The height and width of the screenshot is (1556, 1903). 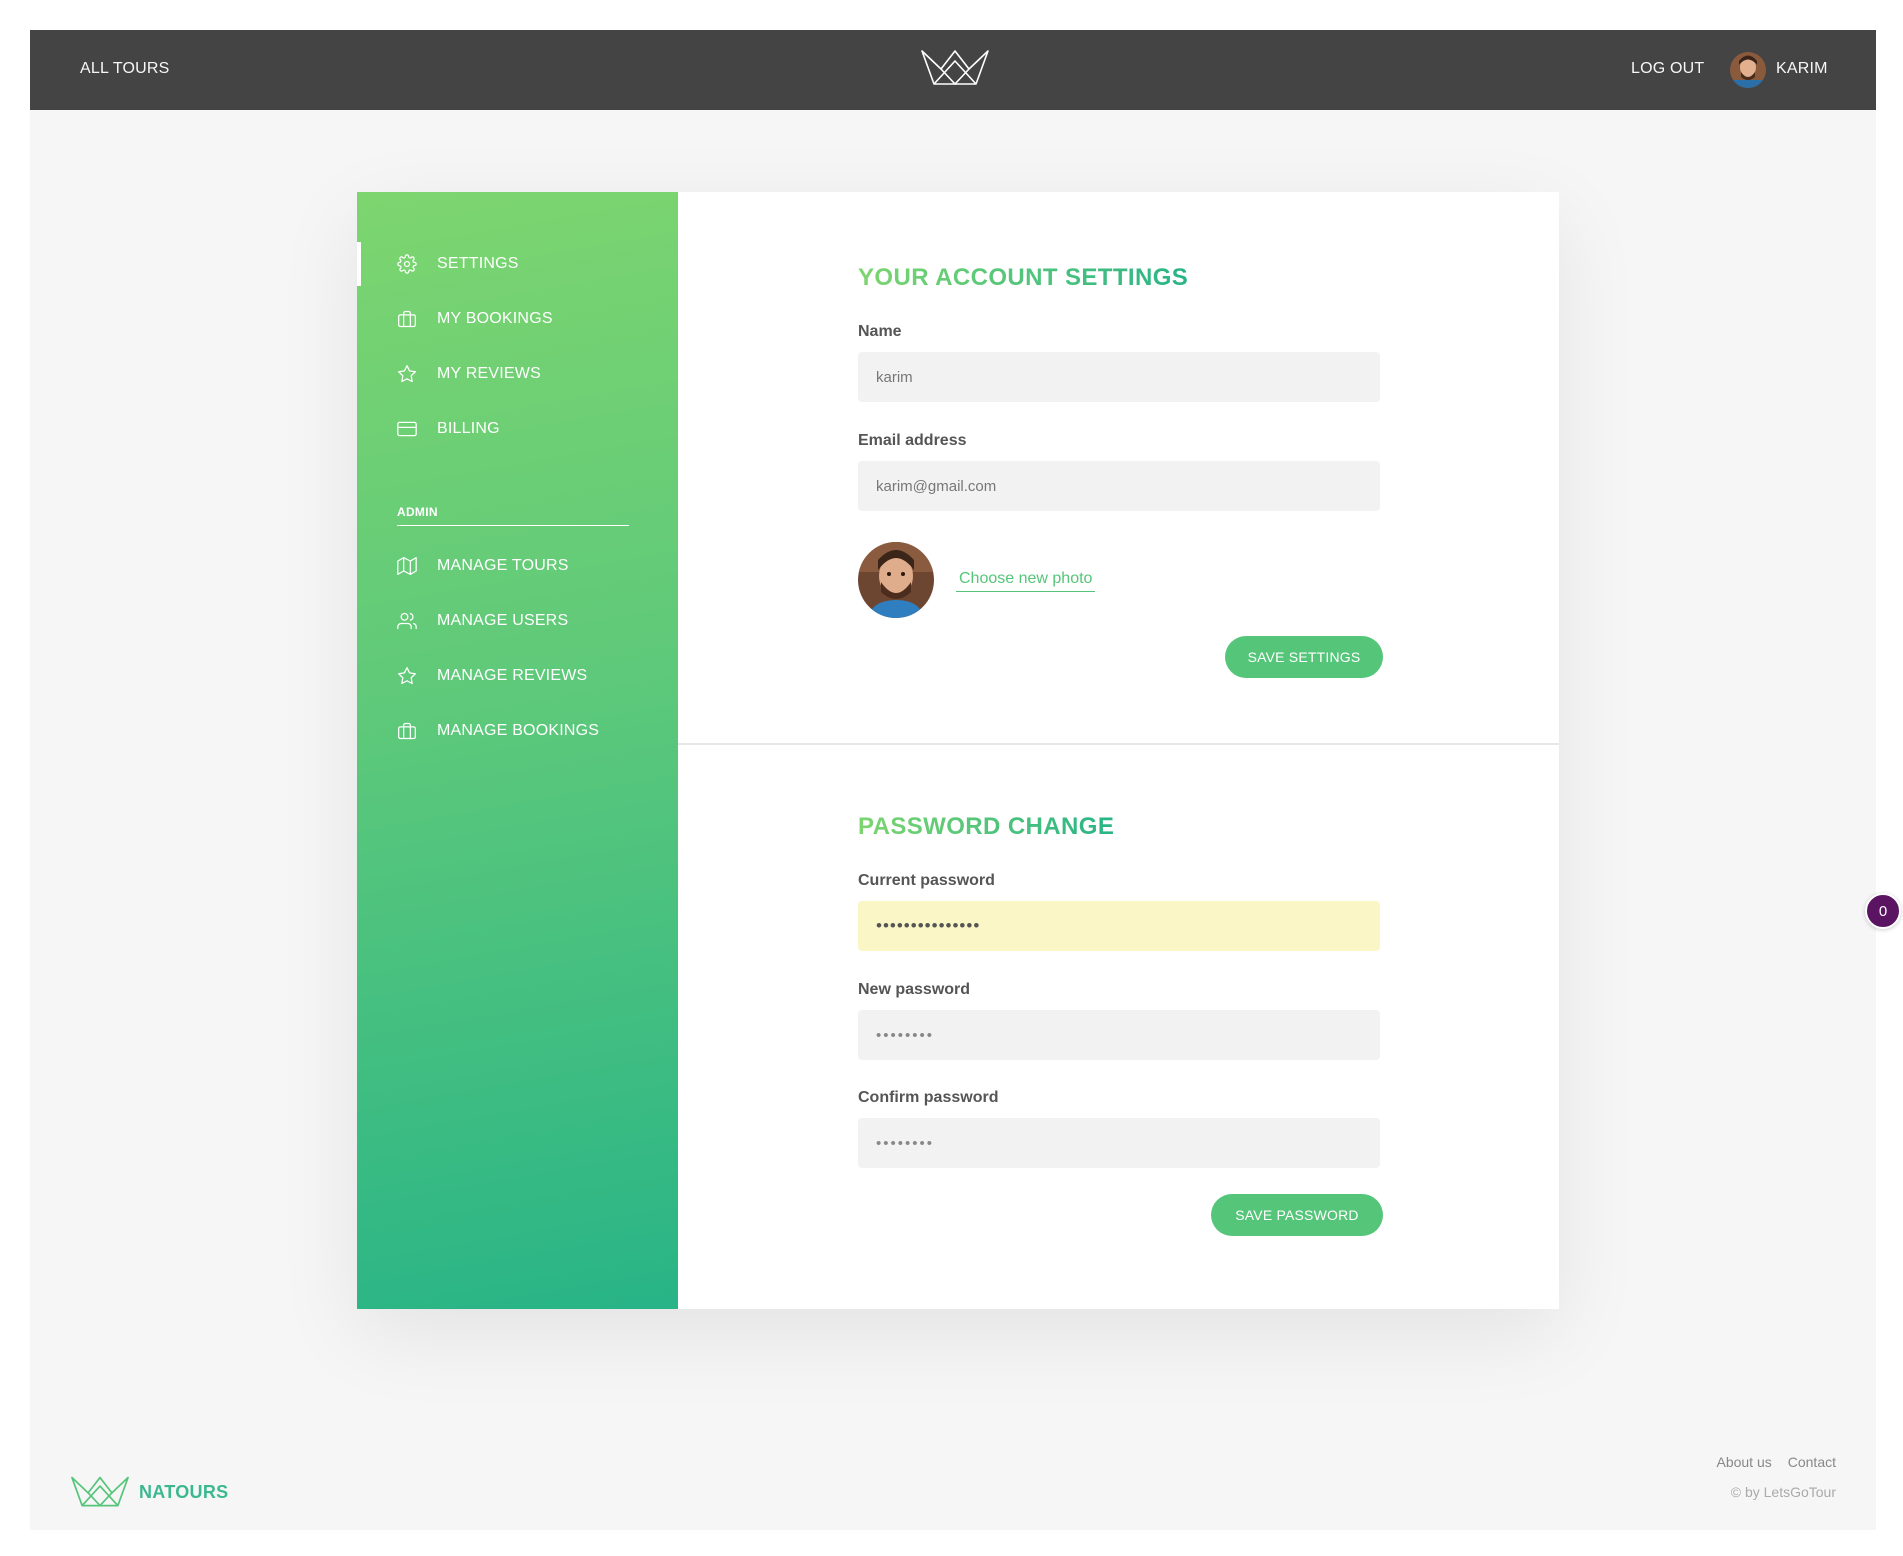 I want to click on natours-logo-icon, so click(x=955, y=68).